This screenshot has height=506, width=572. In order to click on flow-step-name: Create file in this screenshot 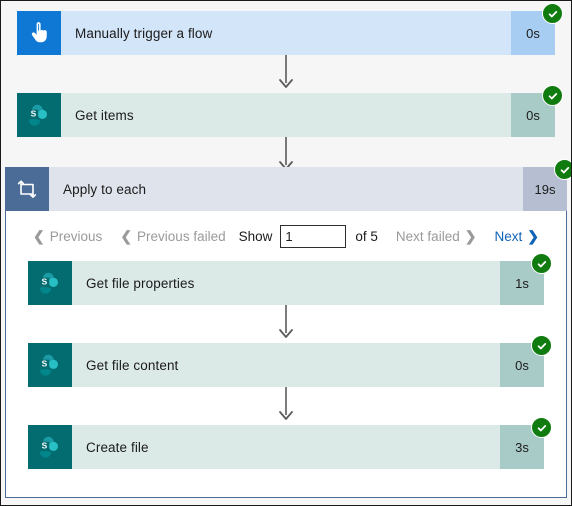, I will do `click(117, 447)`.